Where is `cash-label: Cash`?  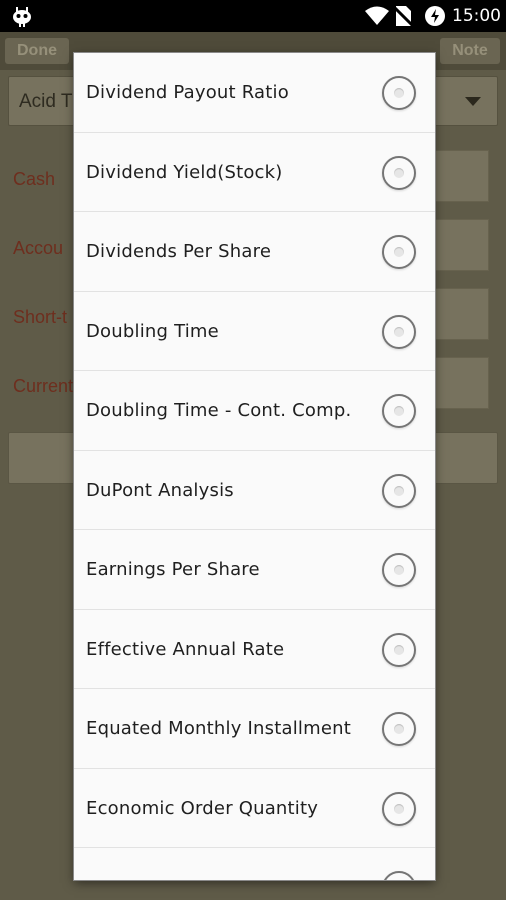
cash-label: Cash is located at coordinates (34, 179).